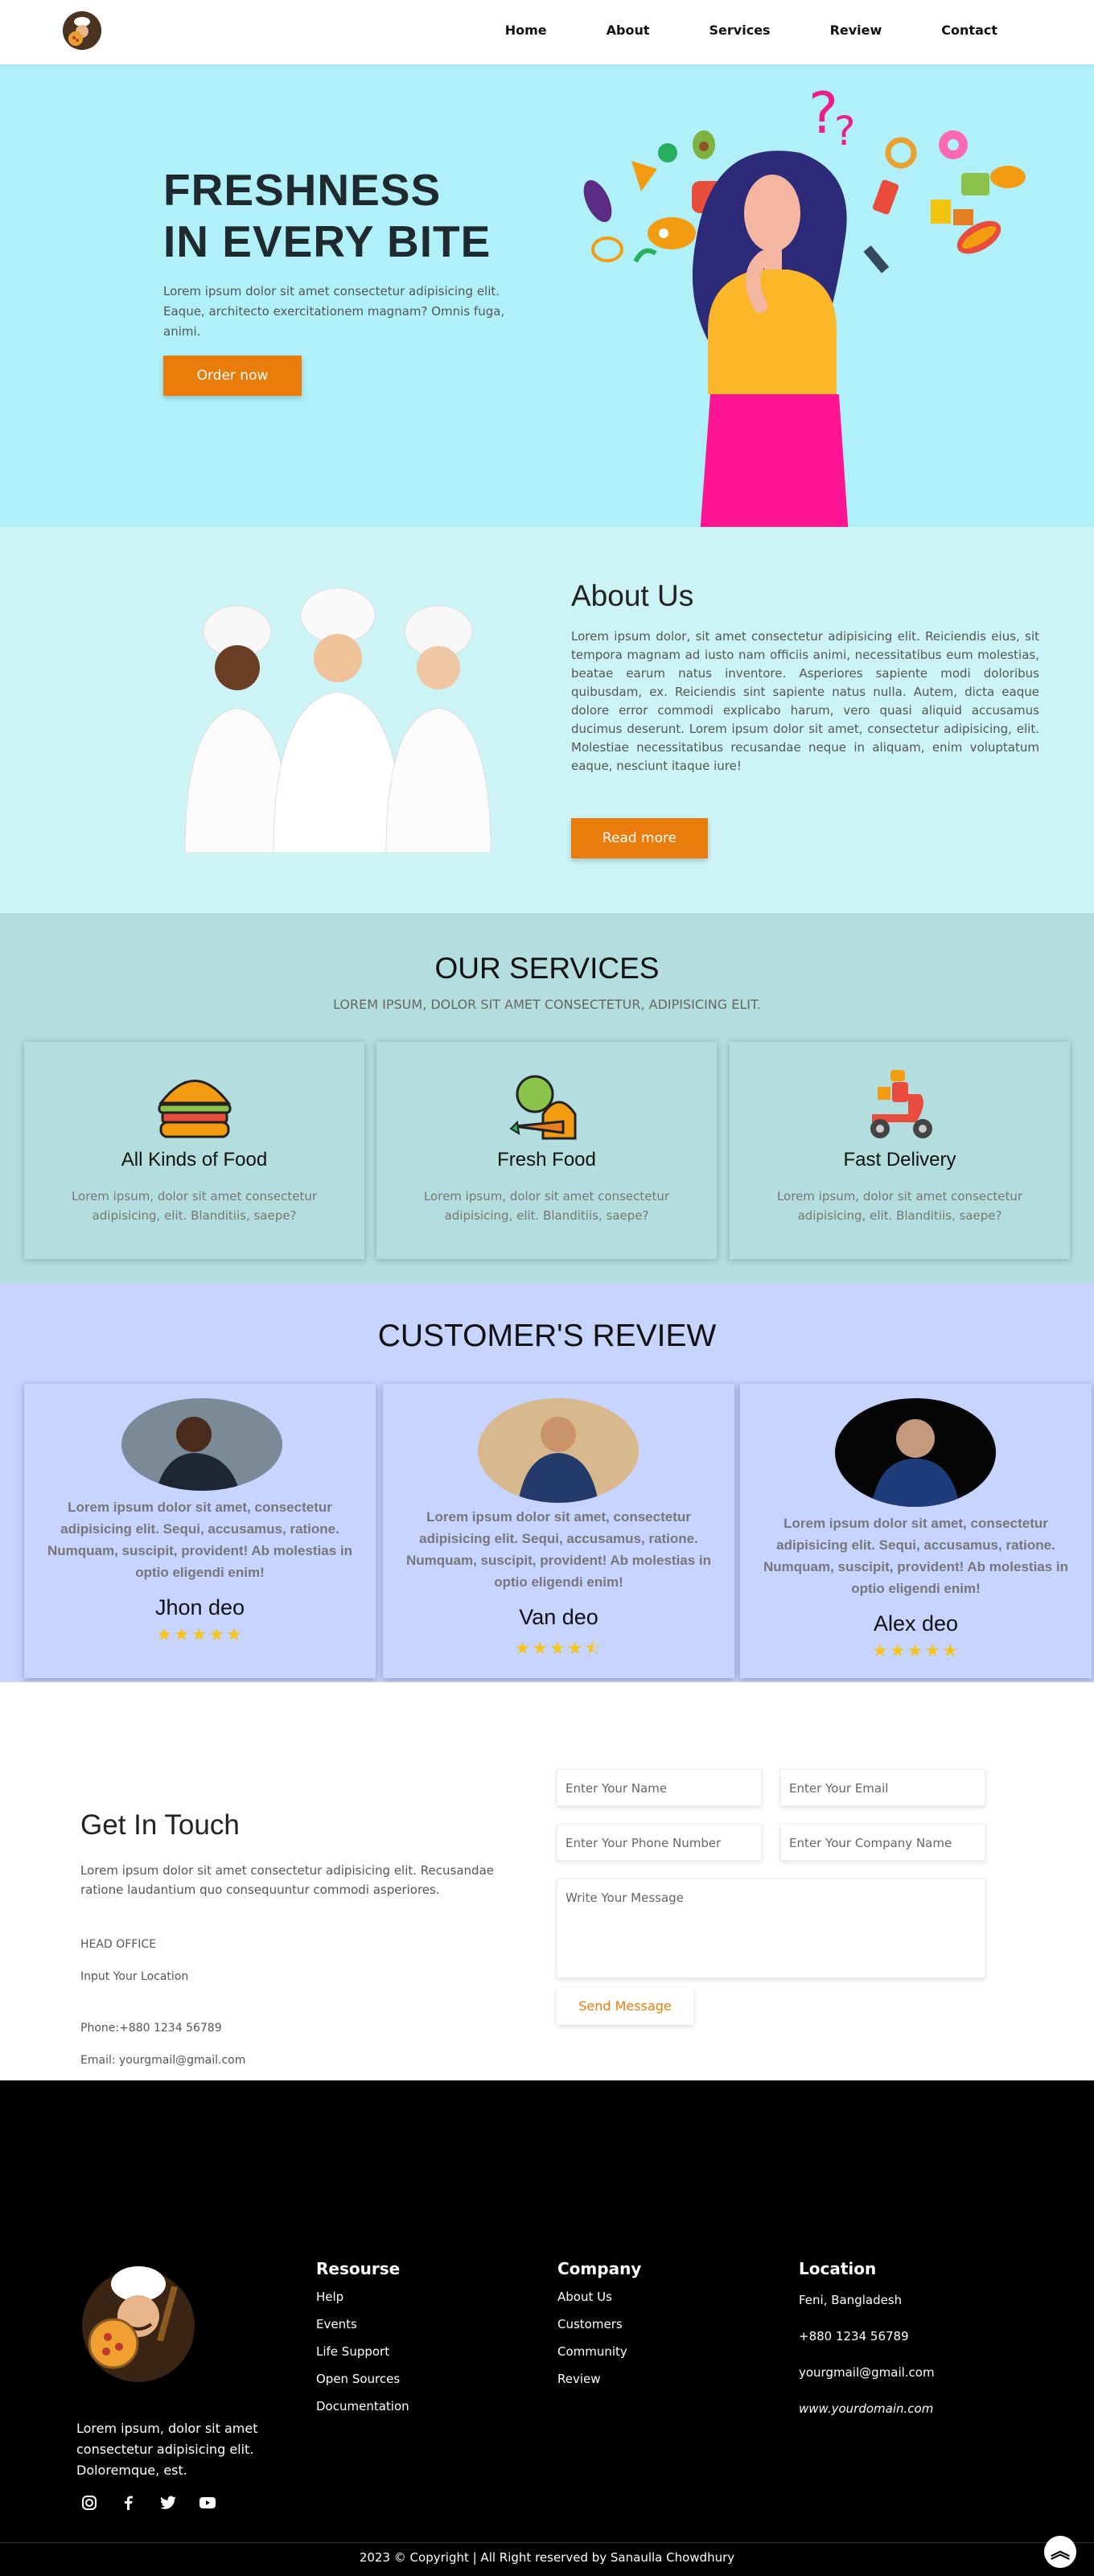  I want to click on footer-location-title: Location, so click(838, 2268).